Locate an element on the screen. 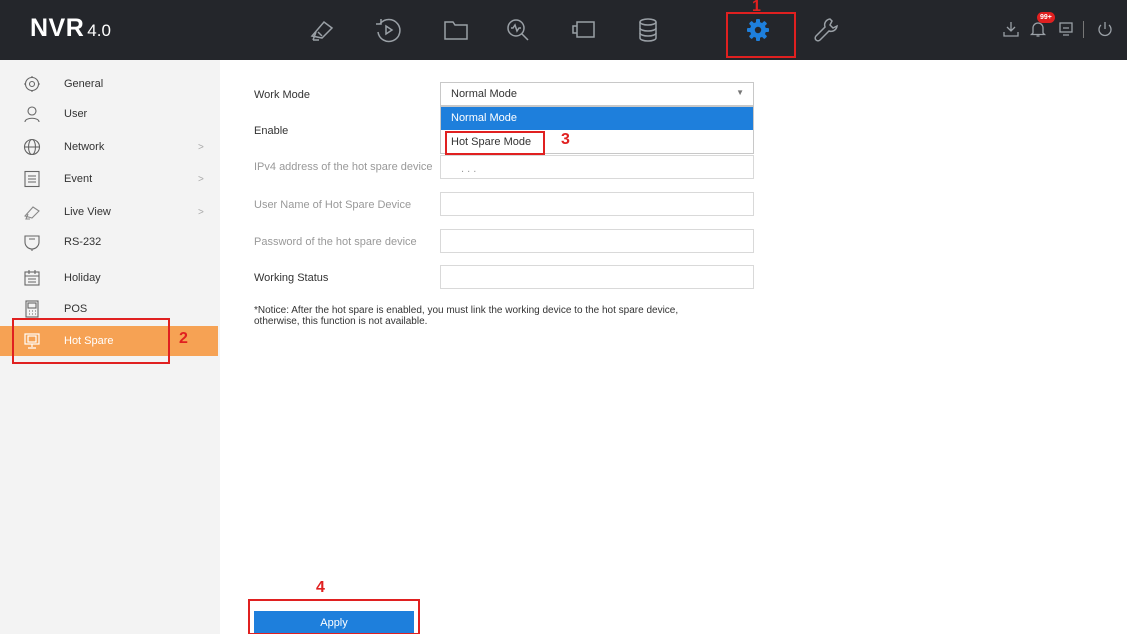  pos-icon is located at coordinates (32, 309).